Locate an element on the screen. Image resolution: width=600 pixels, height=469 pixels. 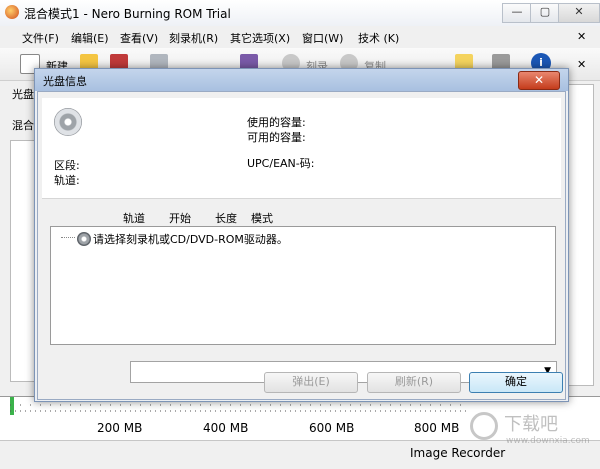
toolbar-close-icon: ✕ is located at coordinates (581, 64).